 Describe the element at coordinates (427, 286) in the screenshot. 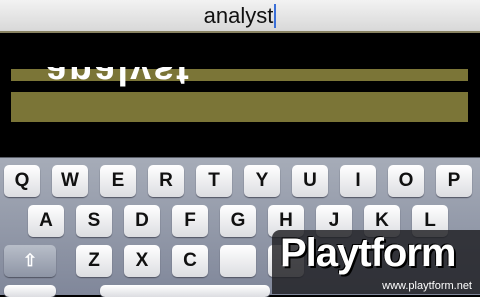

I see `watermark-site: www.playtform.net` at that location.